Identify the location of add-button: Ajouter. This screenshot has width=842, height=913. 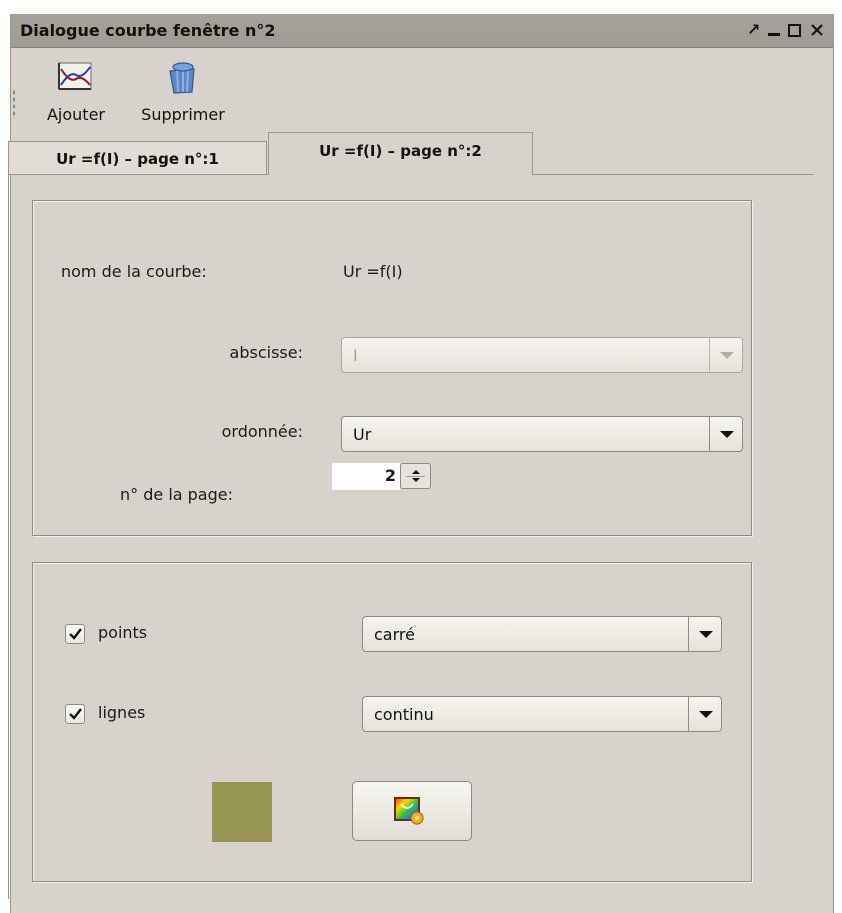
(76, 91).